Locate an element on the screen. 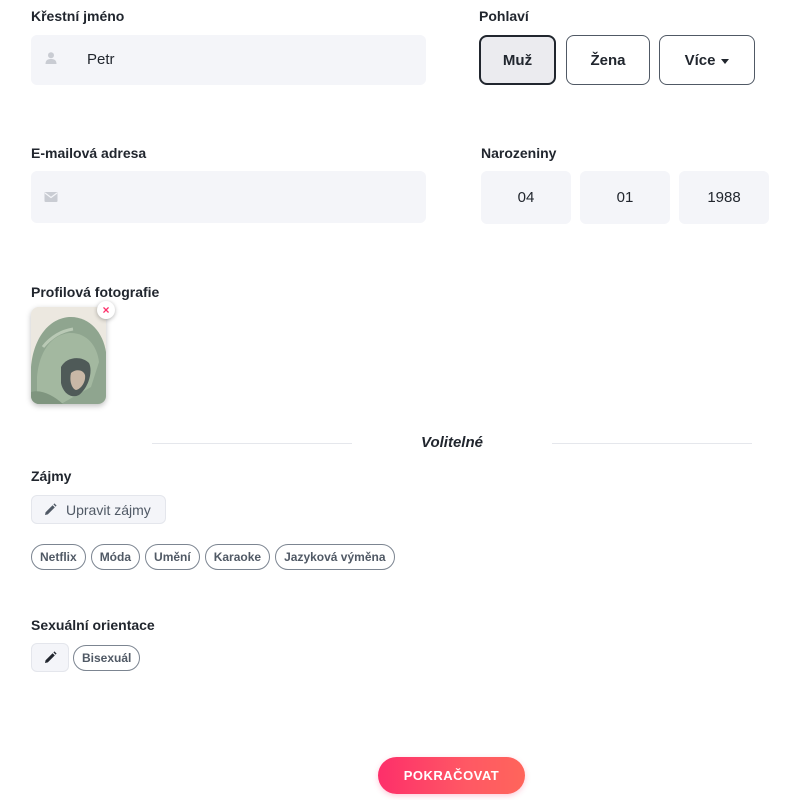 Image resolution: width=794 pixels, height=800 pixels. close-icon: × is located at coordinates (106, 310).